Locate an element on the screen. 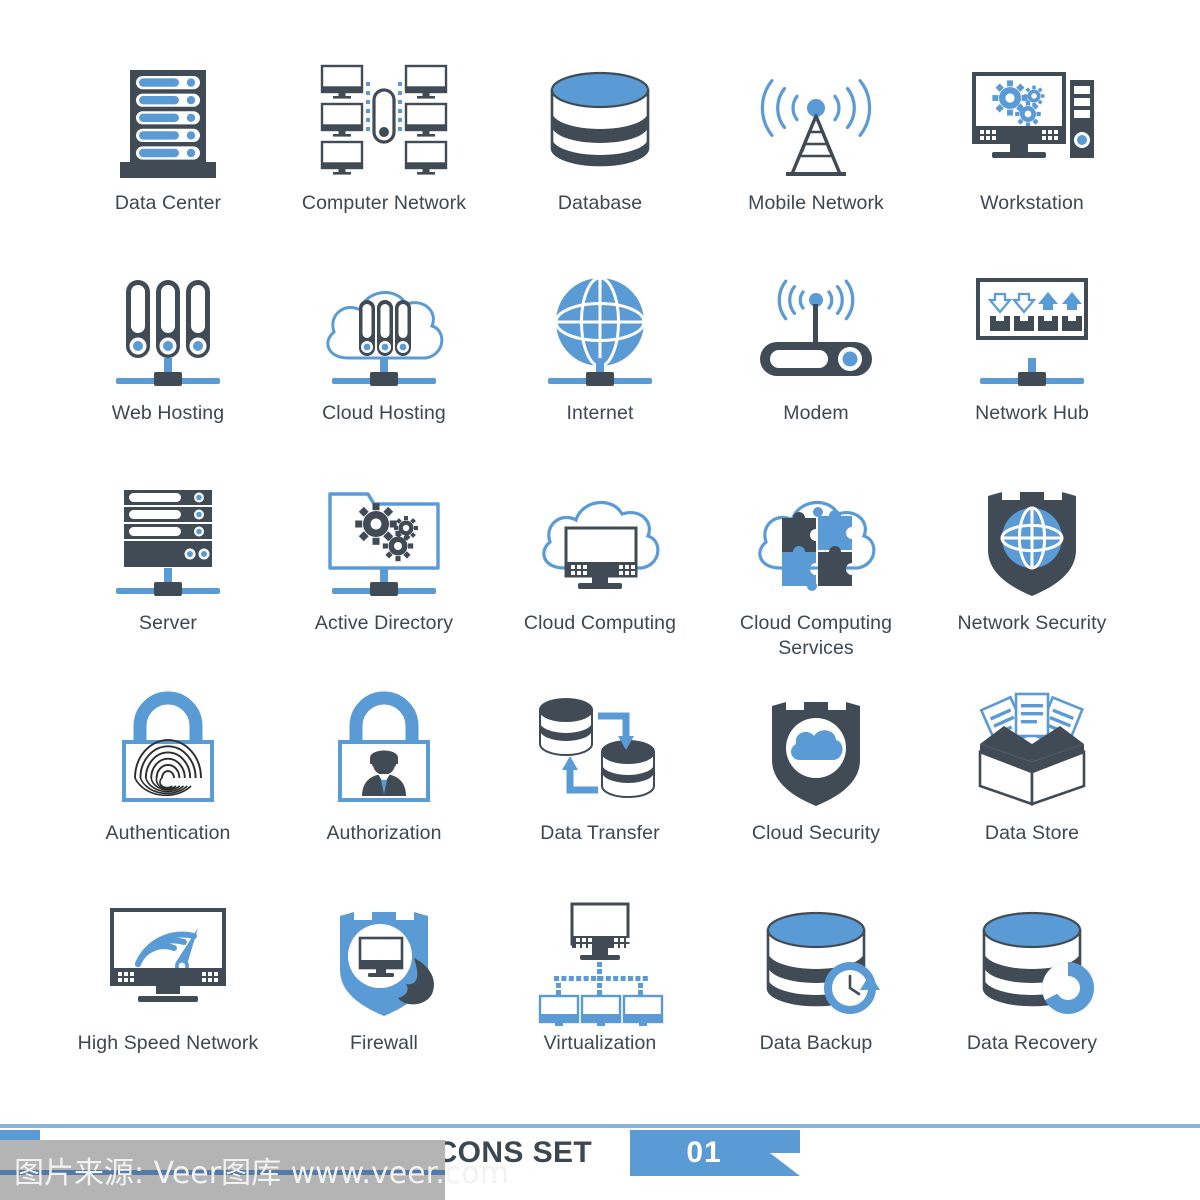  data-center-icon is located at coordinates (168, 120).